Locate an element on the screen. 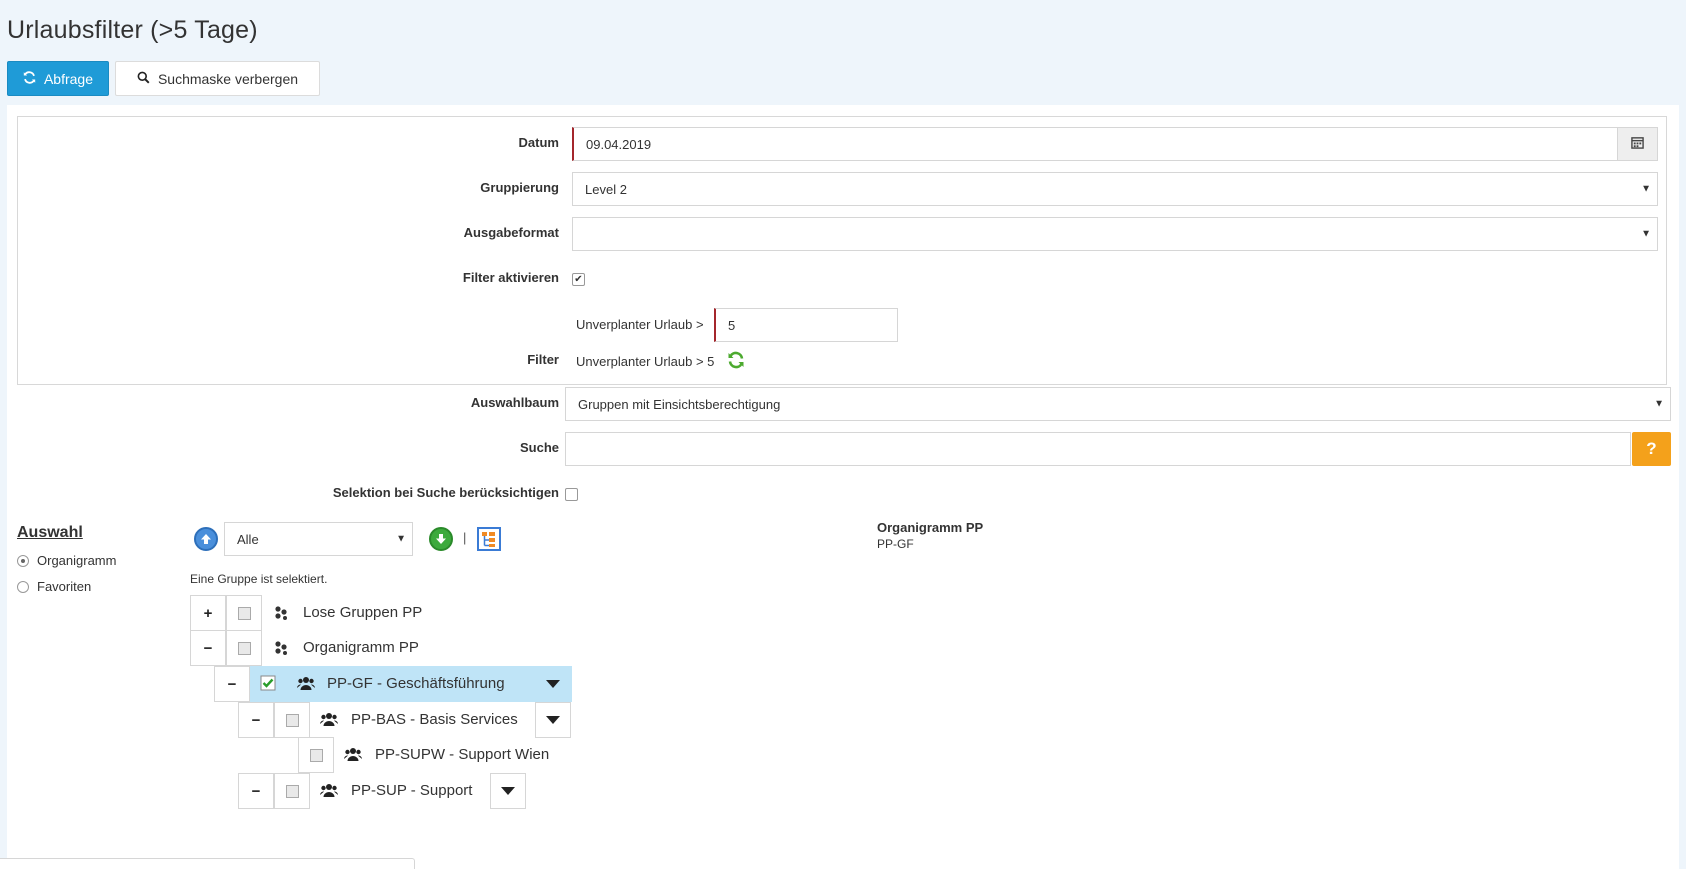 This screenshot has width=1686, height=869. filter-label: Filter is located at coordinates (543, 359).